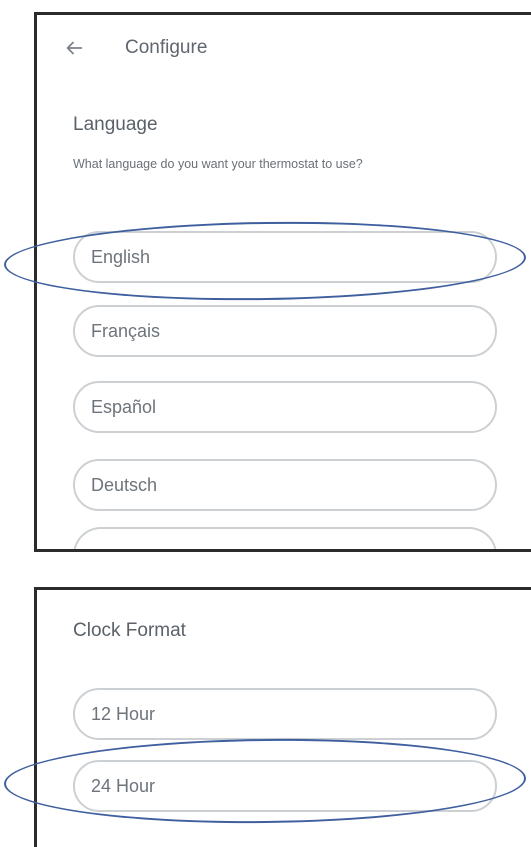 This screenshot has height=847, width=531. What do you see at coordinates (285, 485) in the screenshot?
I see `language-option-deutsch: Deutsch` at bounding box center [285, 485].